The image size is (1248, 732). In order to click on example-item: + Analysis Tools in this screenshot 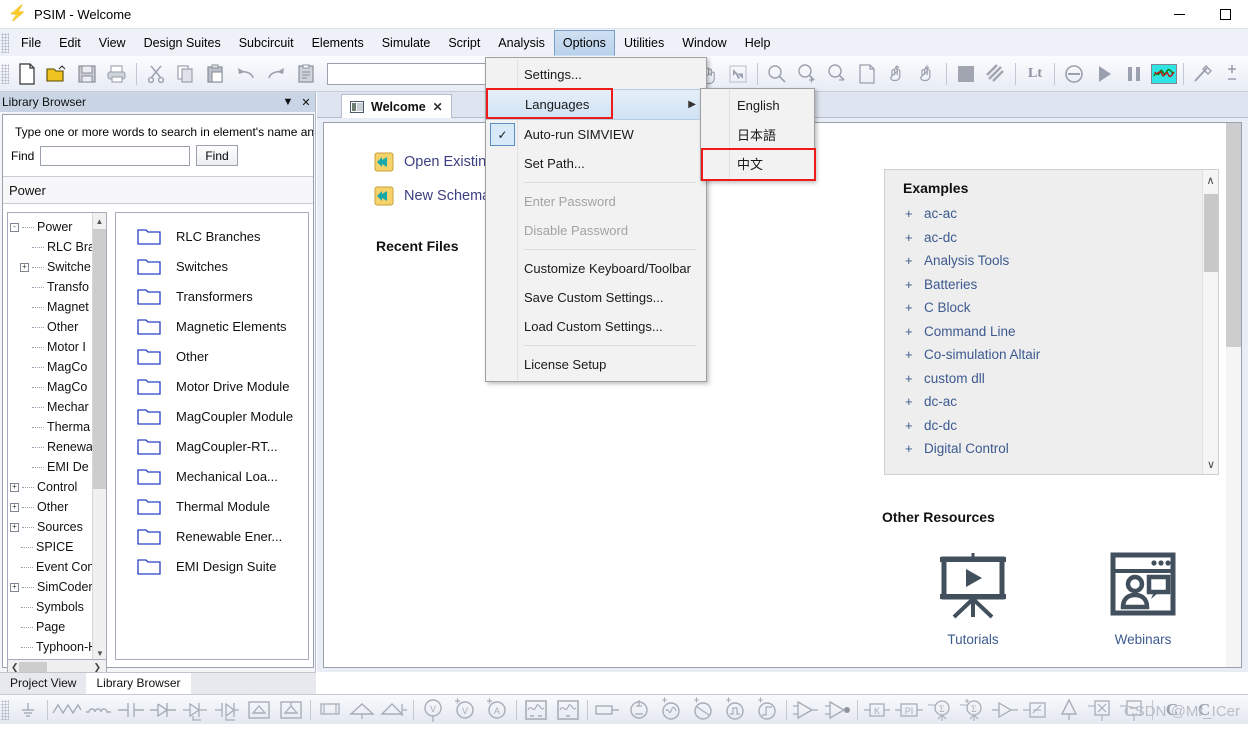, I will do `click(1061, 261)`.